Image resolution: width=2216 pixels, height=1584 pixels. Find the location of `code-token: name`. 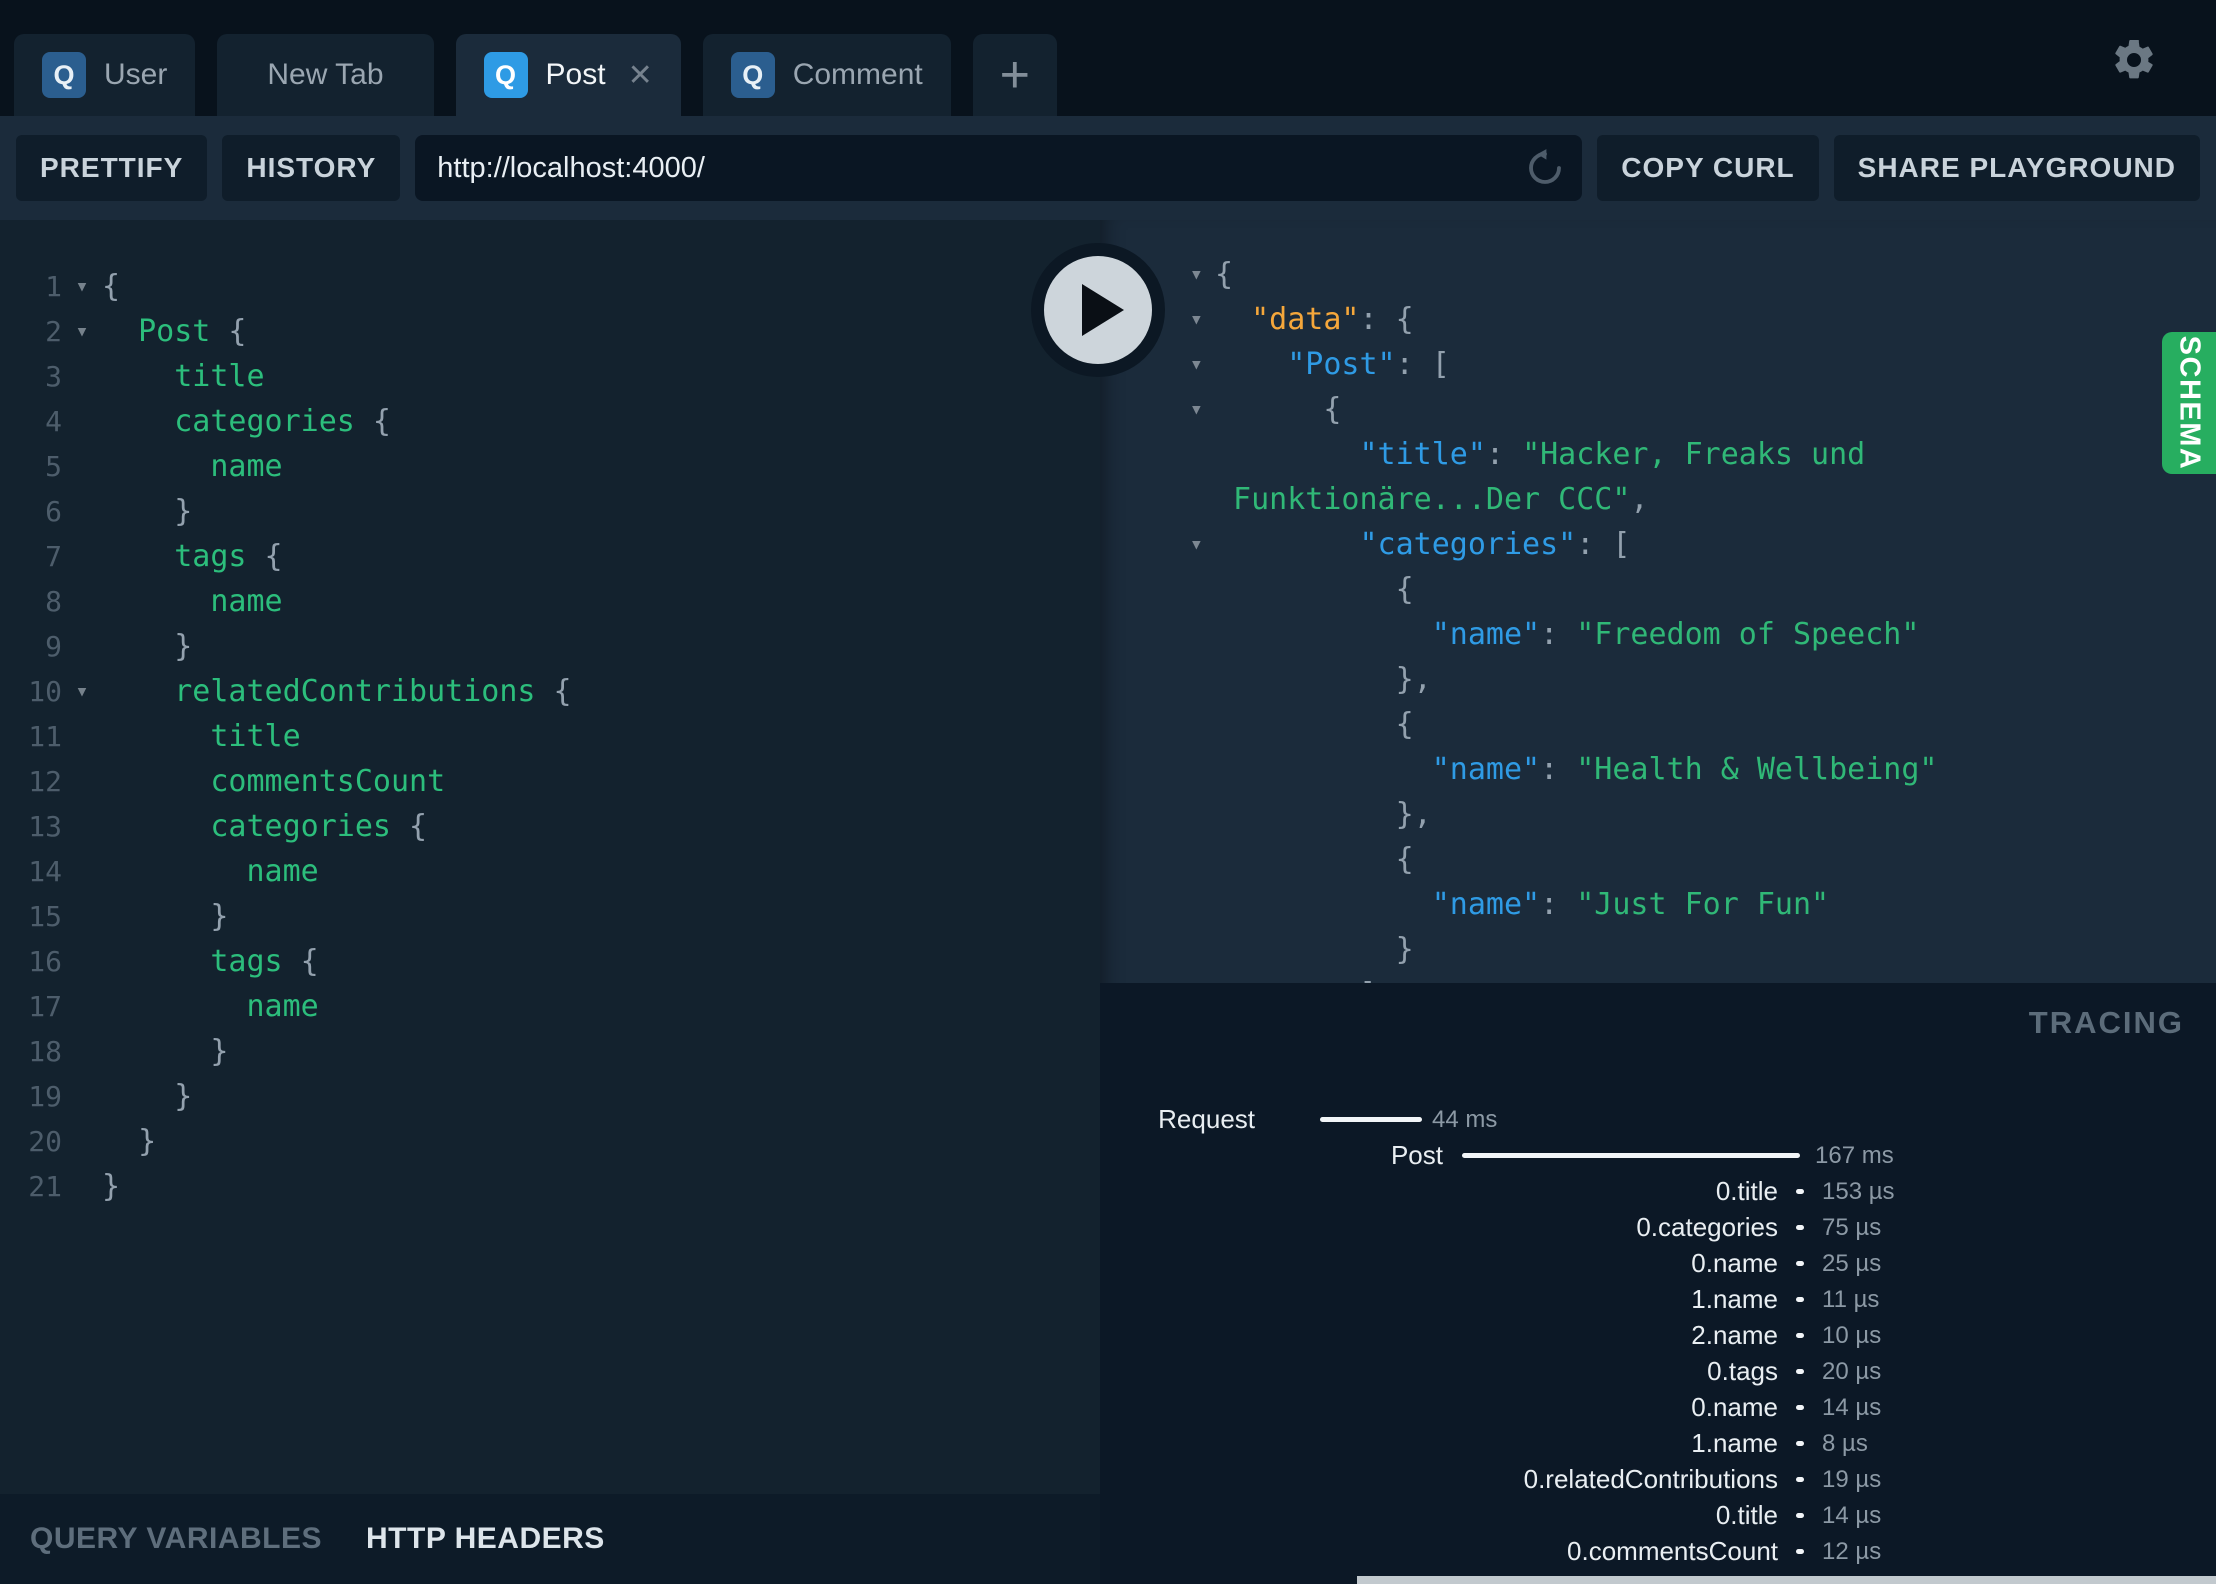

code-token: name is located at coordinates (192, 466).